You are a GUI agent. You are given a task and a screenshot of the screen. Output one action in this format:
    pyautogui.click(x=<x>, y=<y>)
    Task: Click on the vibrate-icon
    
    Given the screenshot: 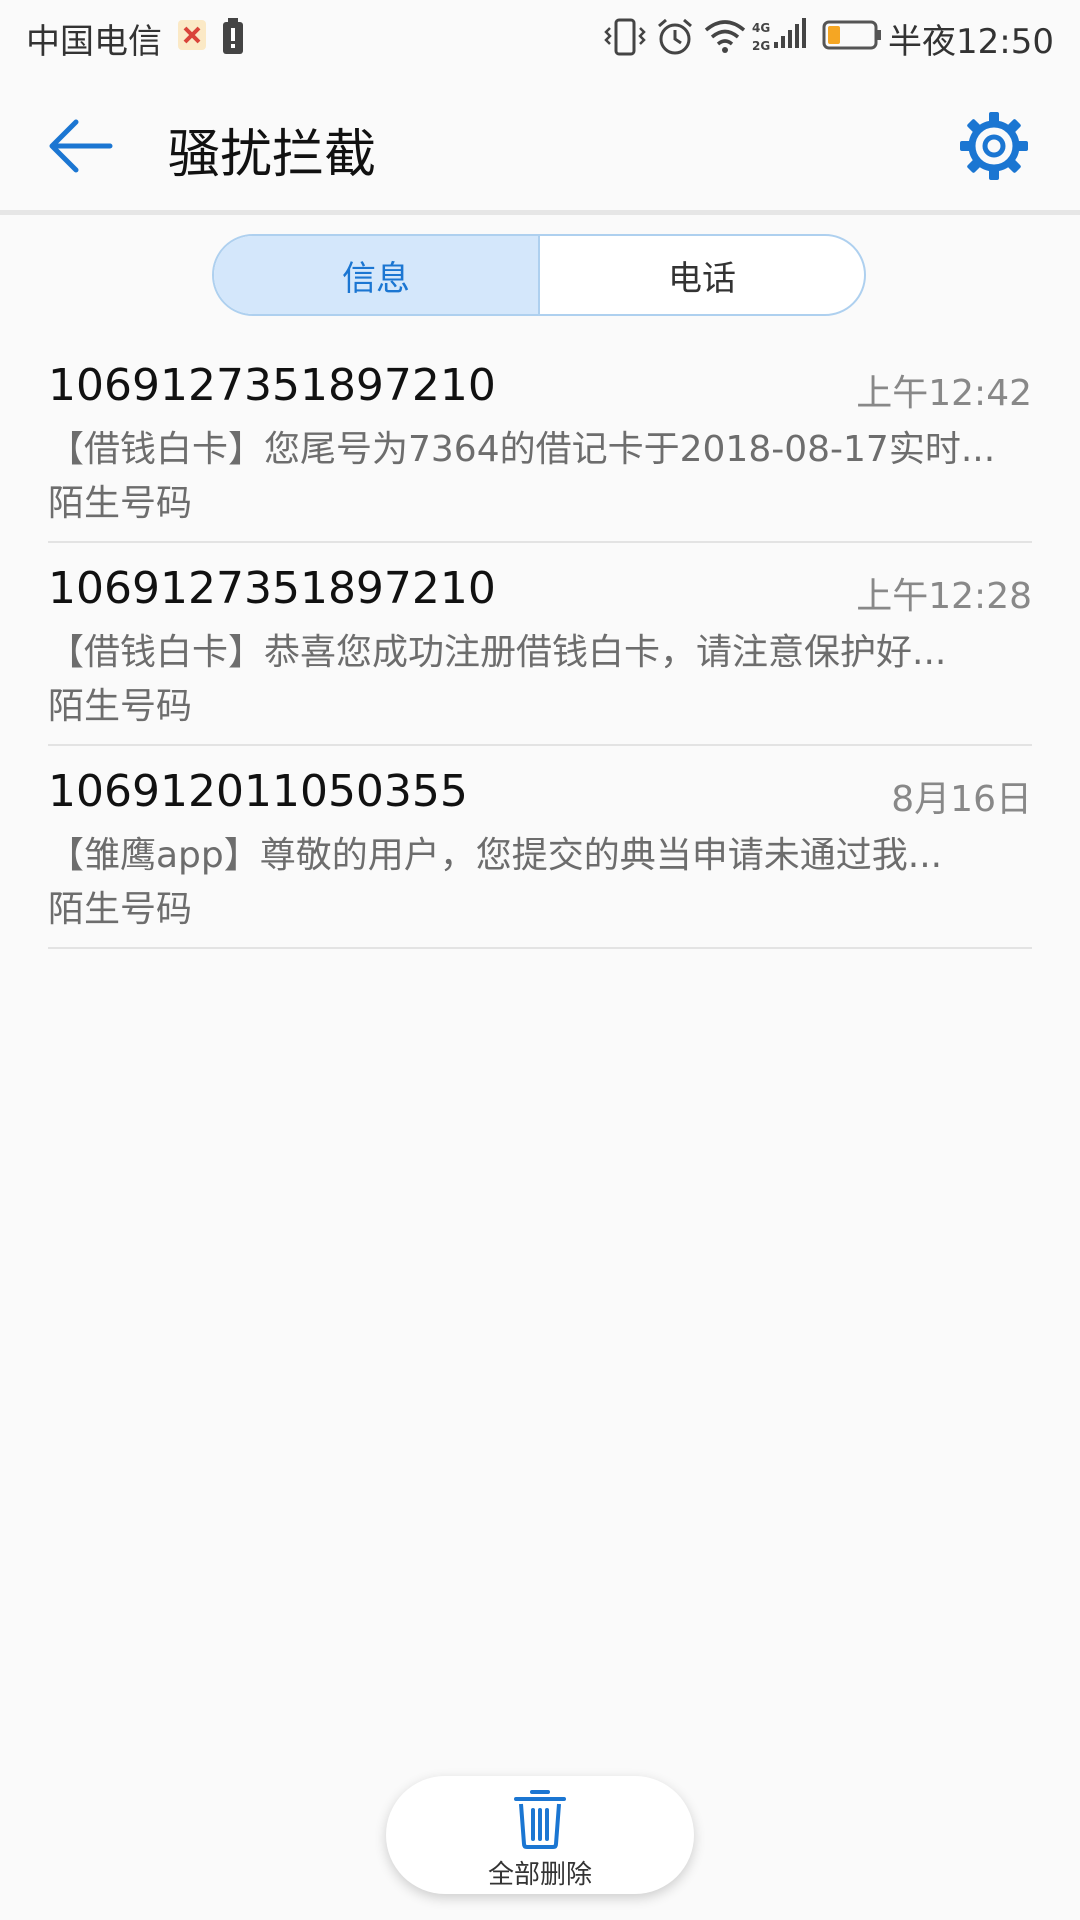 What is the action you would take?
    pyautogui.click(x=625, y=37)
    